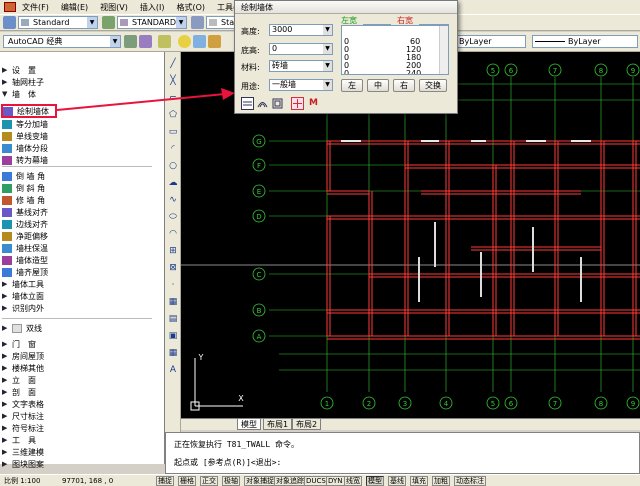 This screenshot has width=640, height=486. I want to click on text-style-icon, so click(9, 22).